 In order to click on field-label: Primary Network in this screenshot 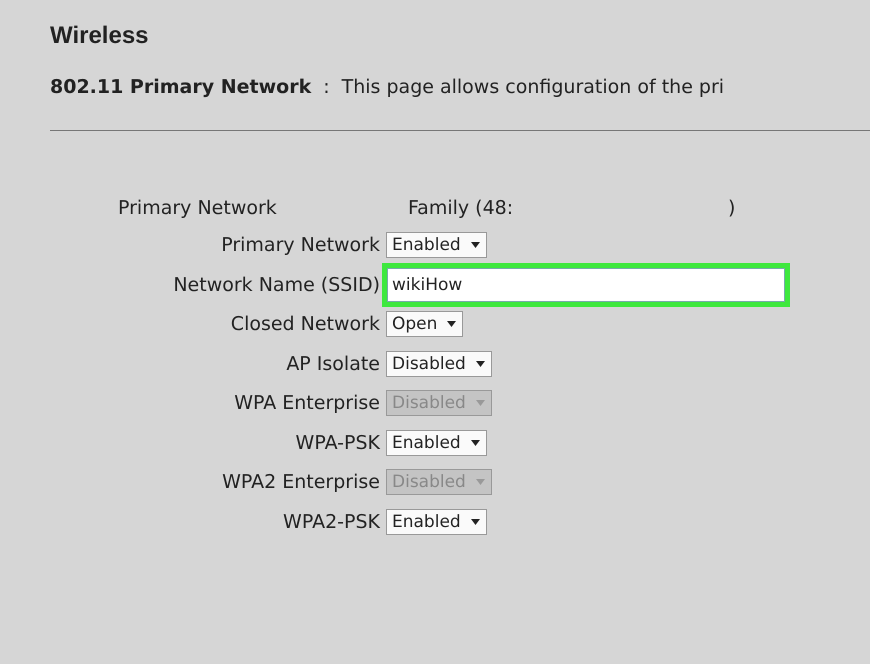, I will do `click(300, 245)`.